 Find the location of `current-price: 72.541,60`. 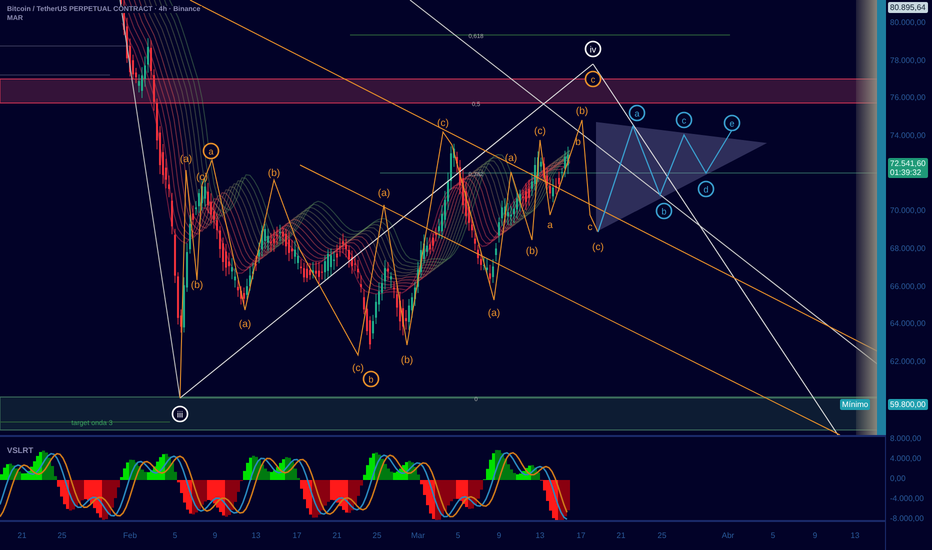

current-price: 72.541,60 is located at coordinates (908, 163).